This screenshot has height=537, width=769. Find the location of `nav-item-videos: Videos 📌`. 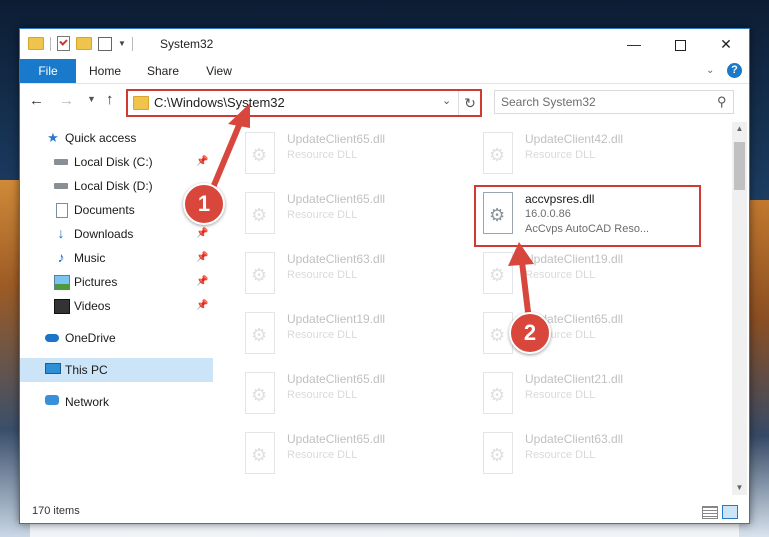

nav-item-videos: Videos 📌 is located at coordinates (116, 306).